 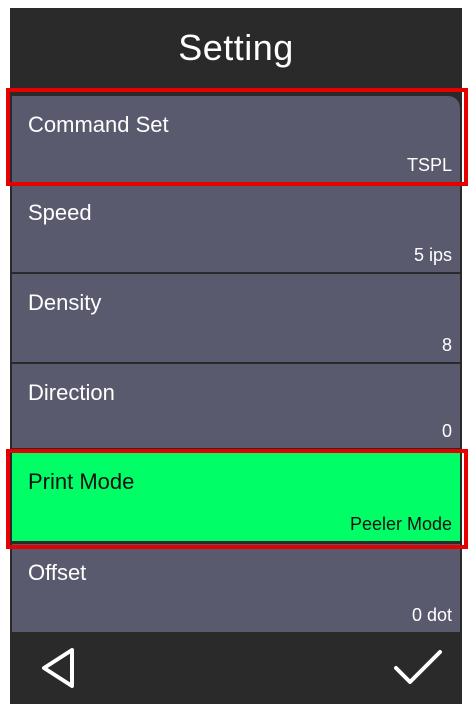 What do you see at coordinates (57, 572) in the screenshot?
I see `setting-label: Offset` at bounding box center [57, 572].